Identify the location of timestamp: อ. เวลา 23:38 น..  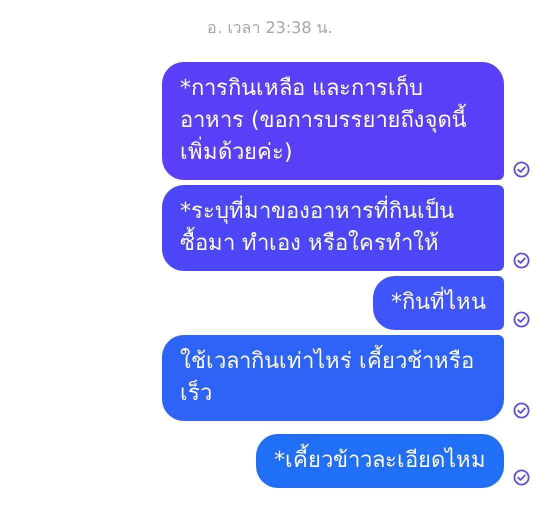
(270, 28).